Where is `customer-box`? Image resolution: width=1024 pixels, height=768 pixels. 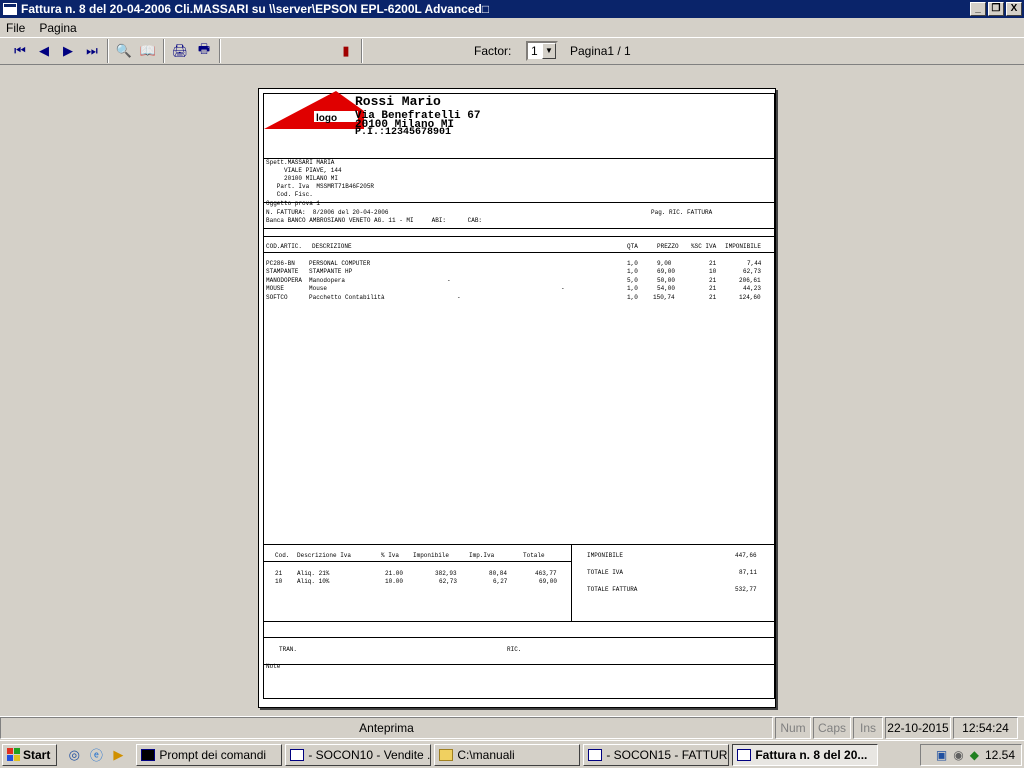
customer-box is located at coordinates (519, 180).